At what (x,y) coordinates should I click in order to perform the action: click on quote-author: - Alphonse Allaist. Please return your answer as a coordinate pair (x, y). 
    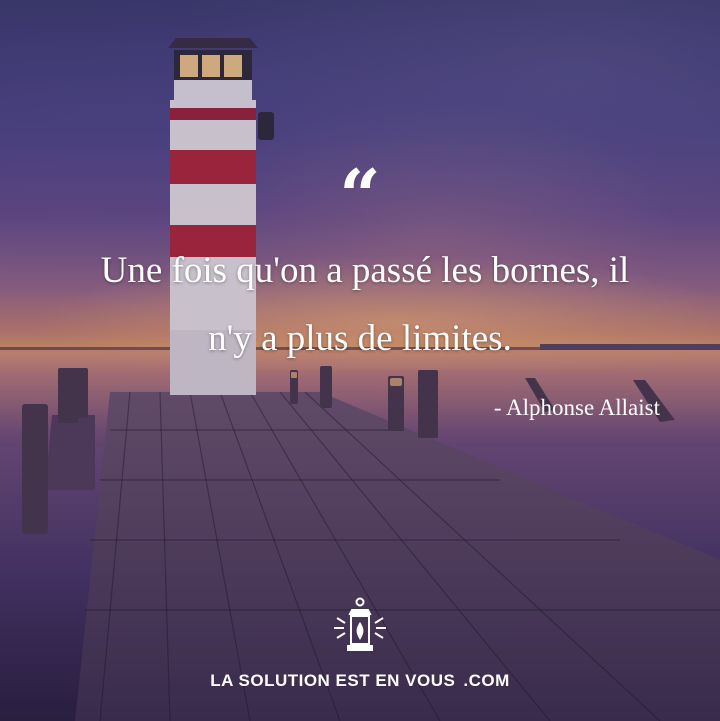
    Looking at the image, I should click on (576, 407).